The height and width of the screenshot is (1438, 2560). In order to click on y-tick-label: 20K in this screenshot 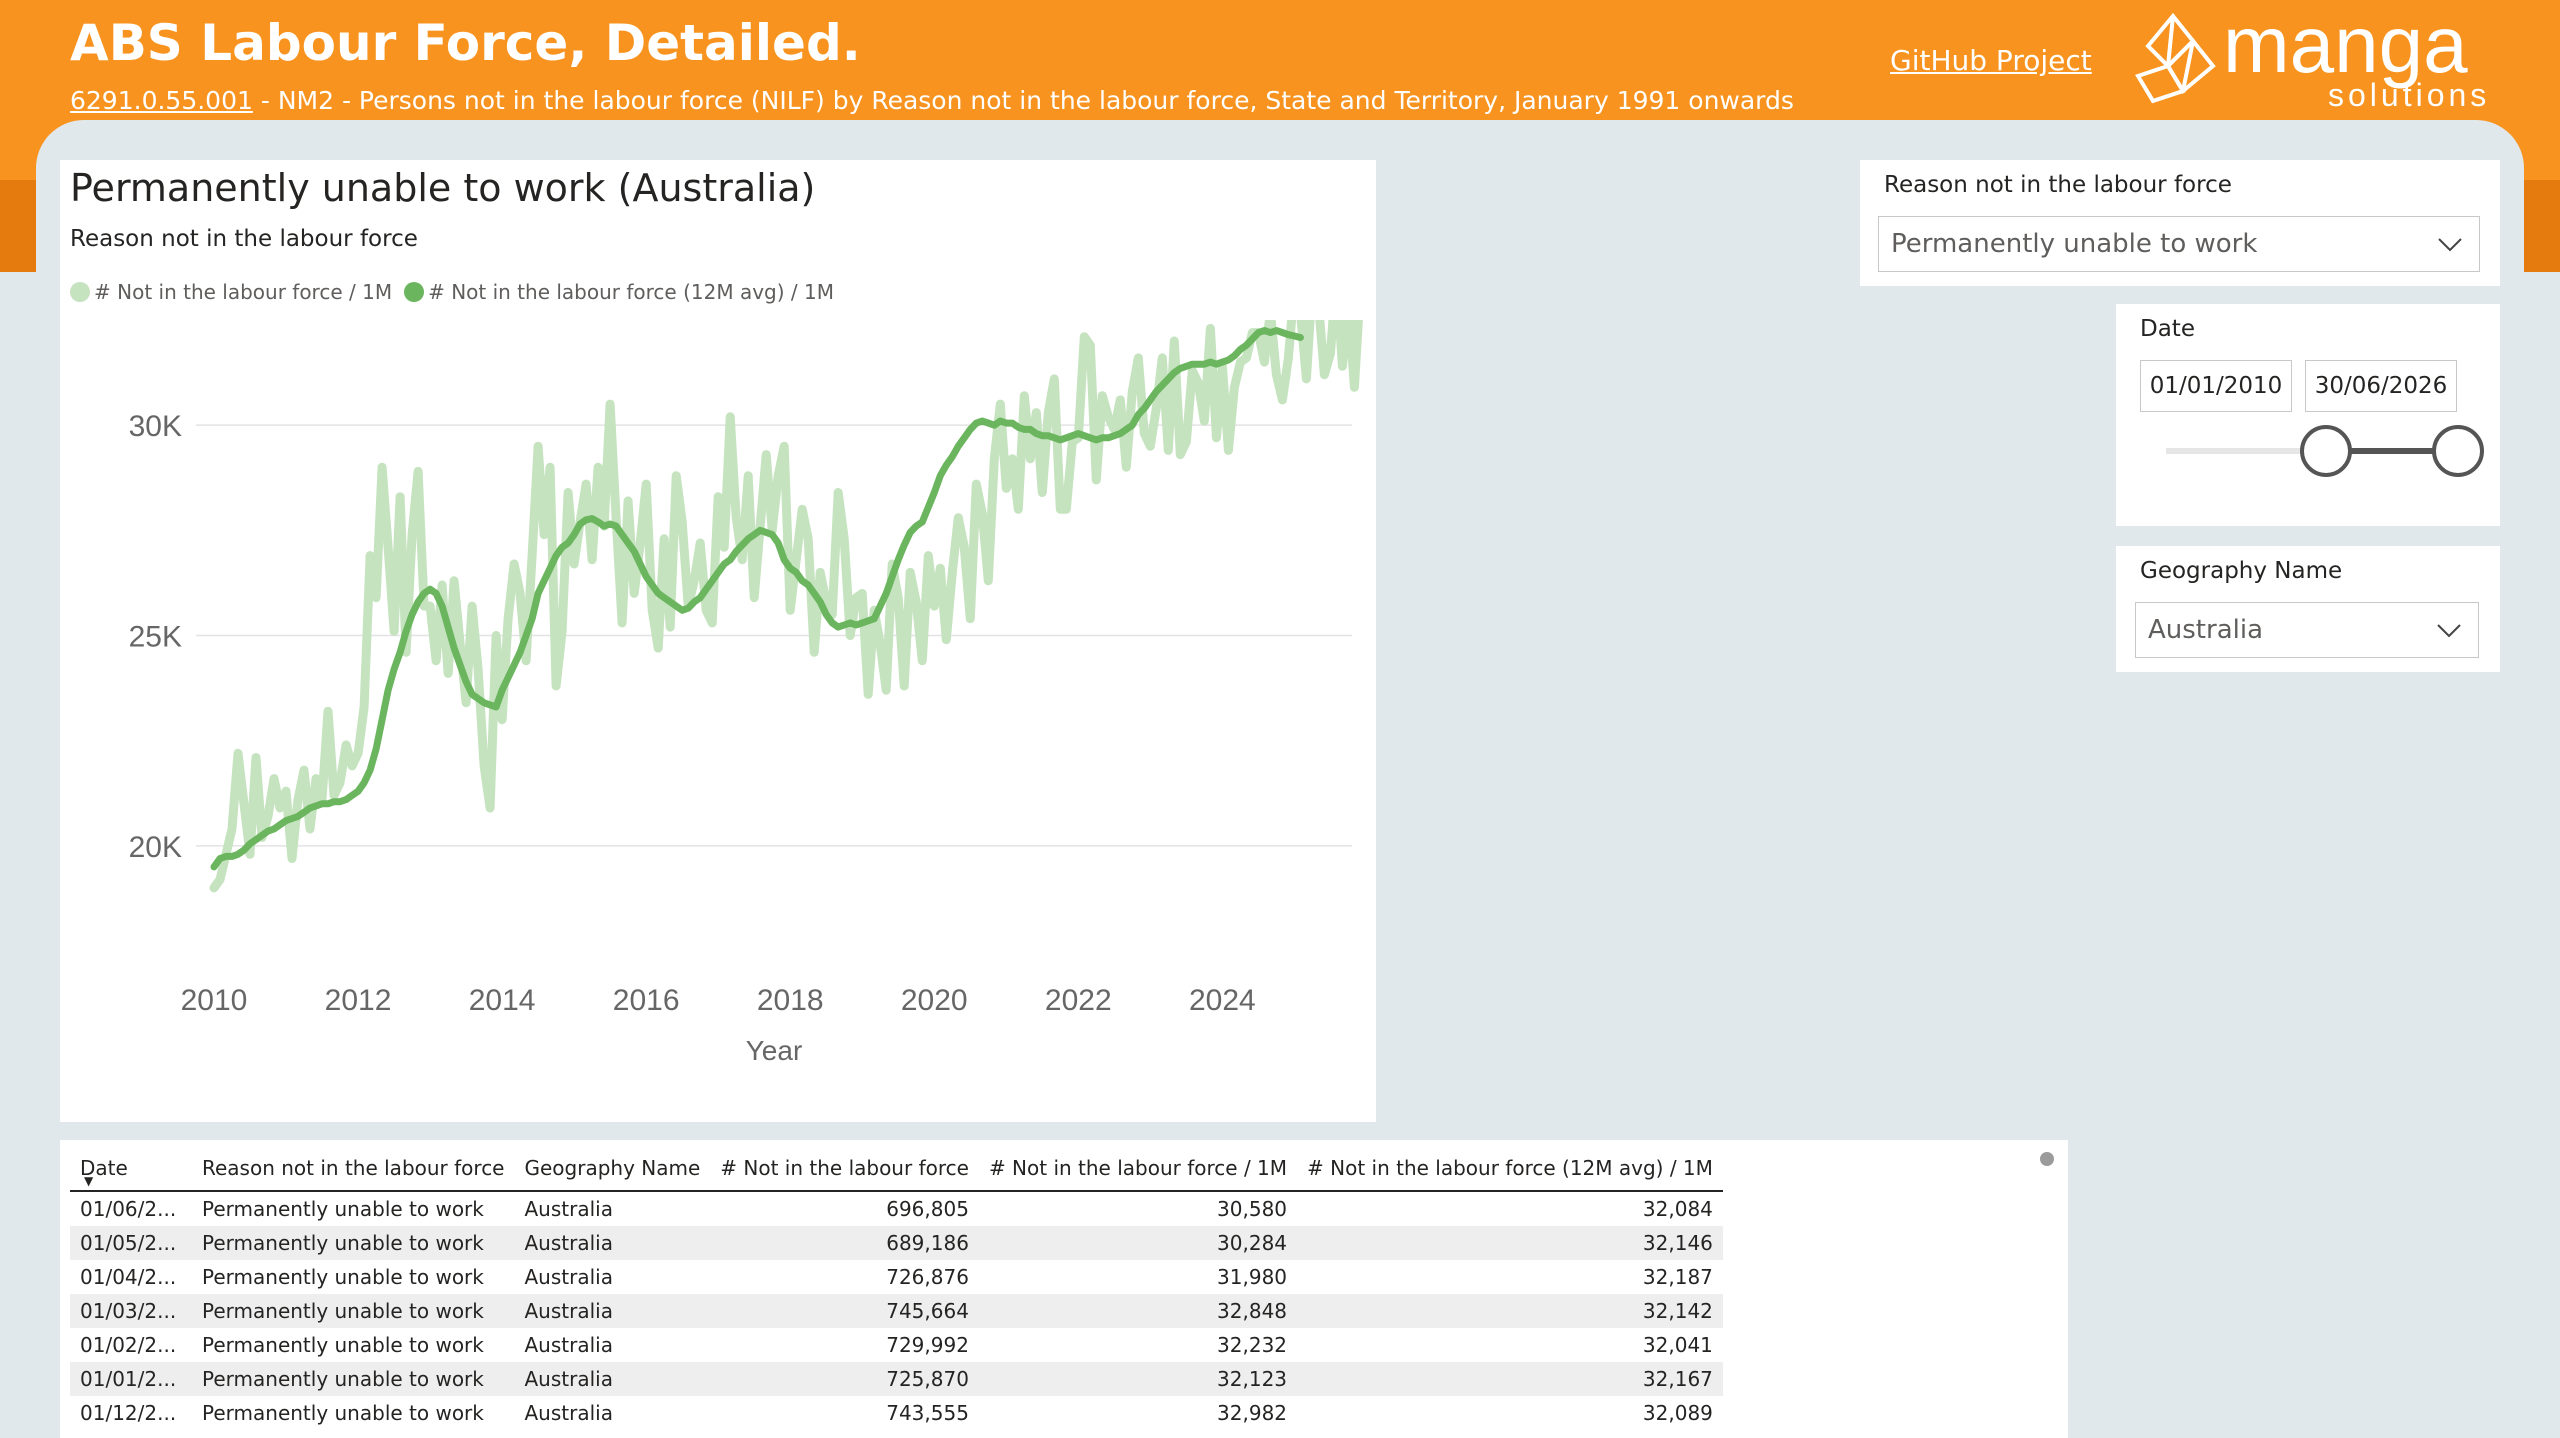, I will do `click(155, 847)`.